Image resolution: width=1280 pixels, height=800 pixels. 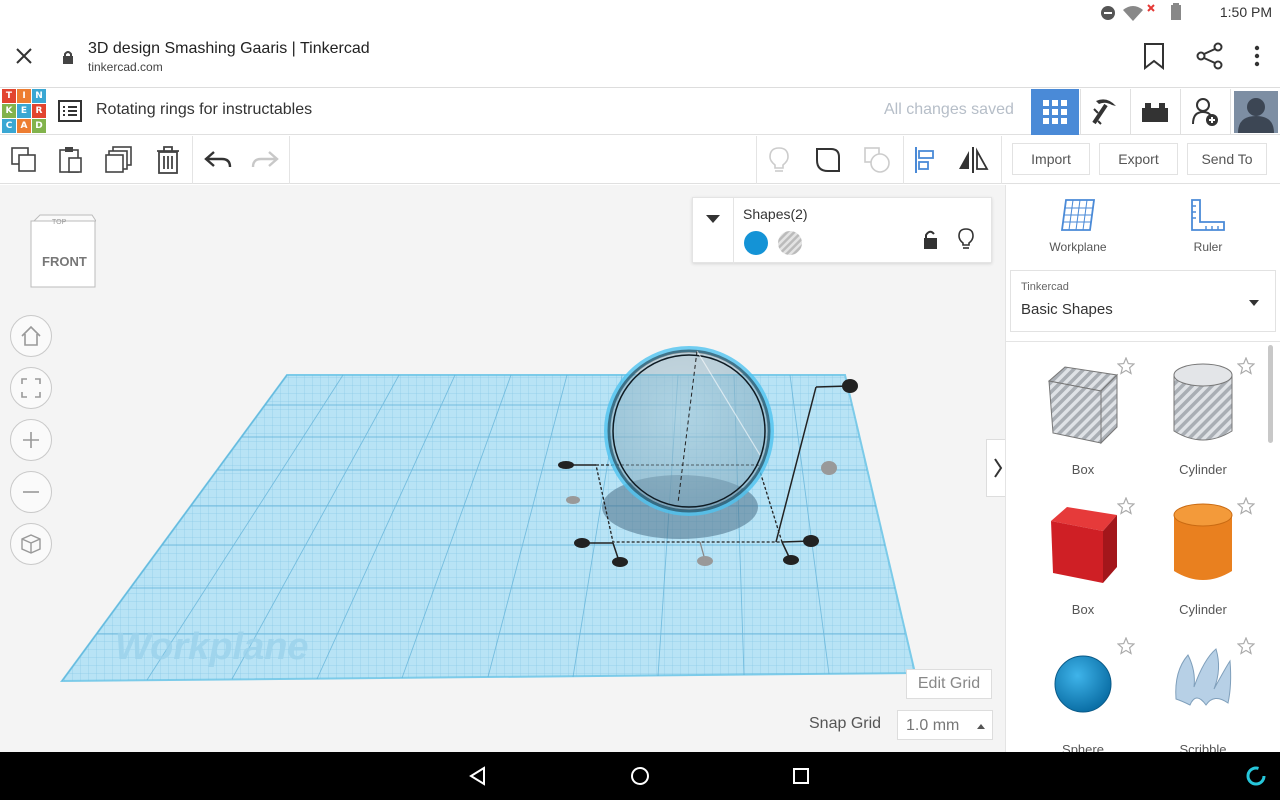 I want to click on panel-toggle-button, so click(x=995, y=468).